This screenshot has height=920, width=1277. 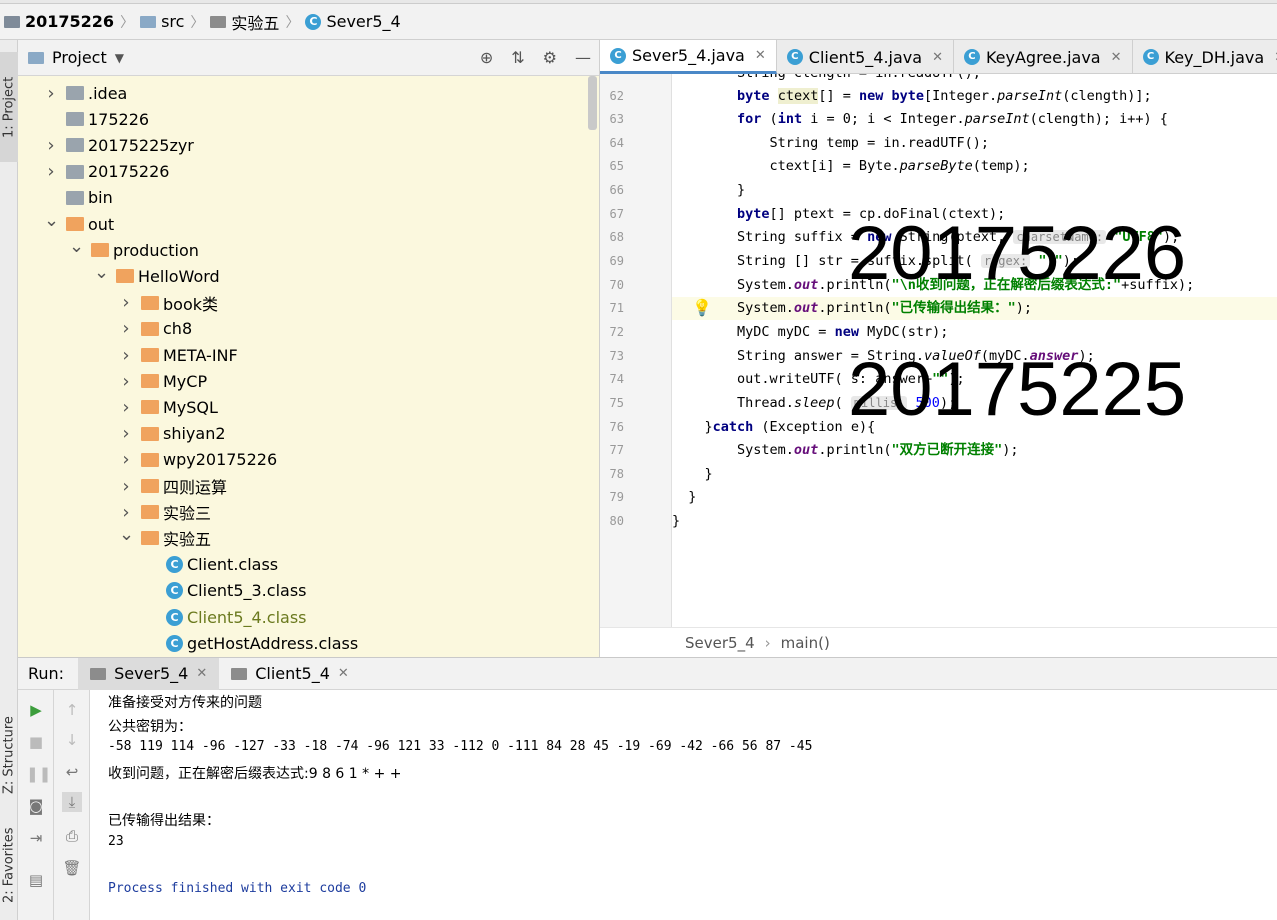 What do you see at coordinates (105, 329) in the screenshot?
I see `tree-folder-item: › ch8` at bounding box center [105, 329].